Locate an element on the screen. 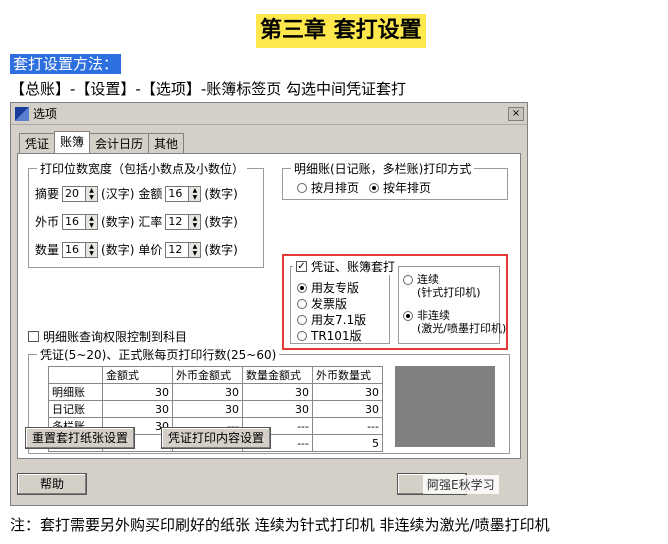 This screenshot has width=668, height=544. price-label: 单价 is located at coordinates (150, 250).